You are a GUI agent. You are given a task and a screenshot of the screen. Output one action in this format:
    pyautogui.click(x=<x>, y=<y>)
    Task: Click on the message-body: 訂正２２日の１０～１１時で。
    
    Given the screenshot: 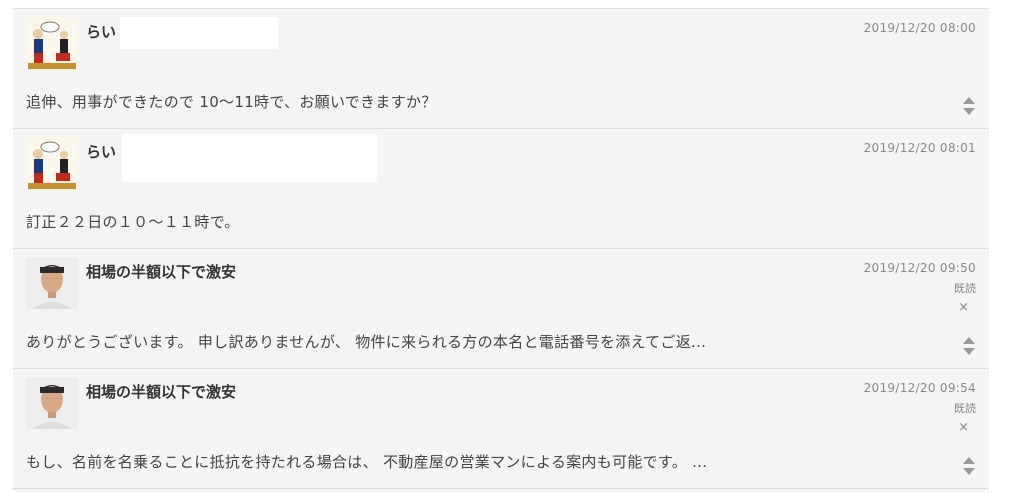 What is the action you would take?
    pyautogui.click(x=133, y=222)
    